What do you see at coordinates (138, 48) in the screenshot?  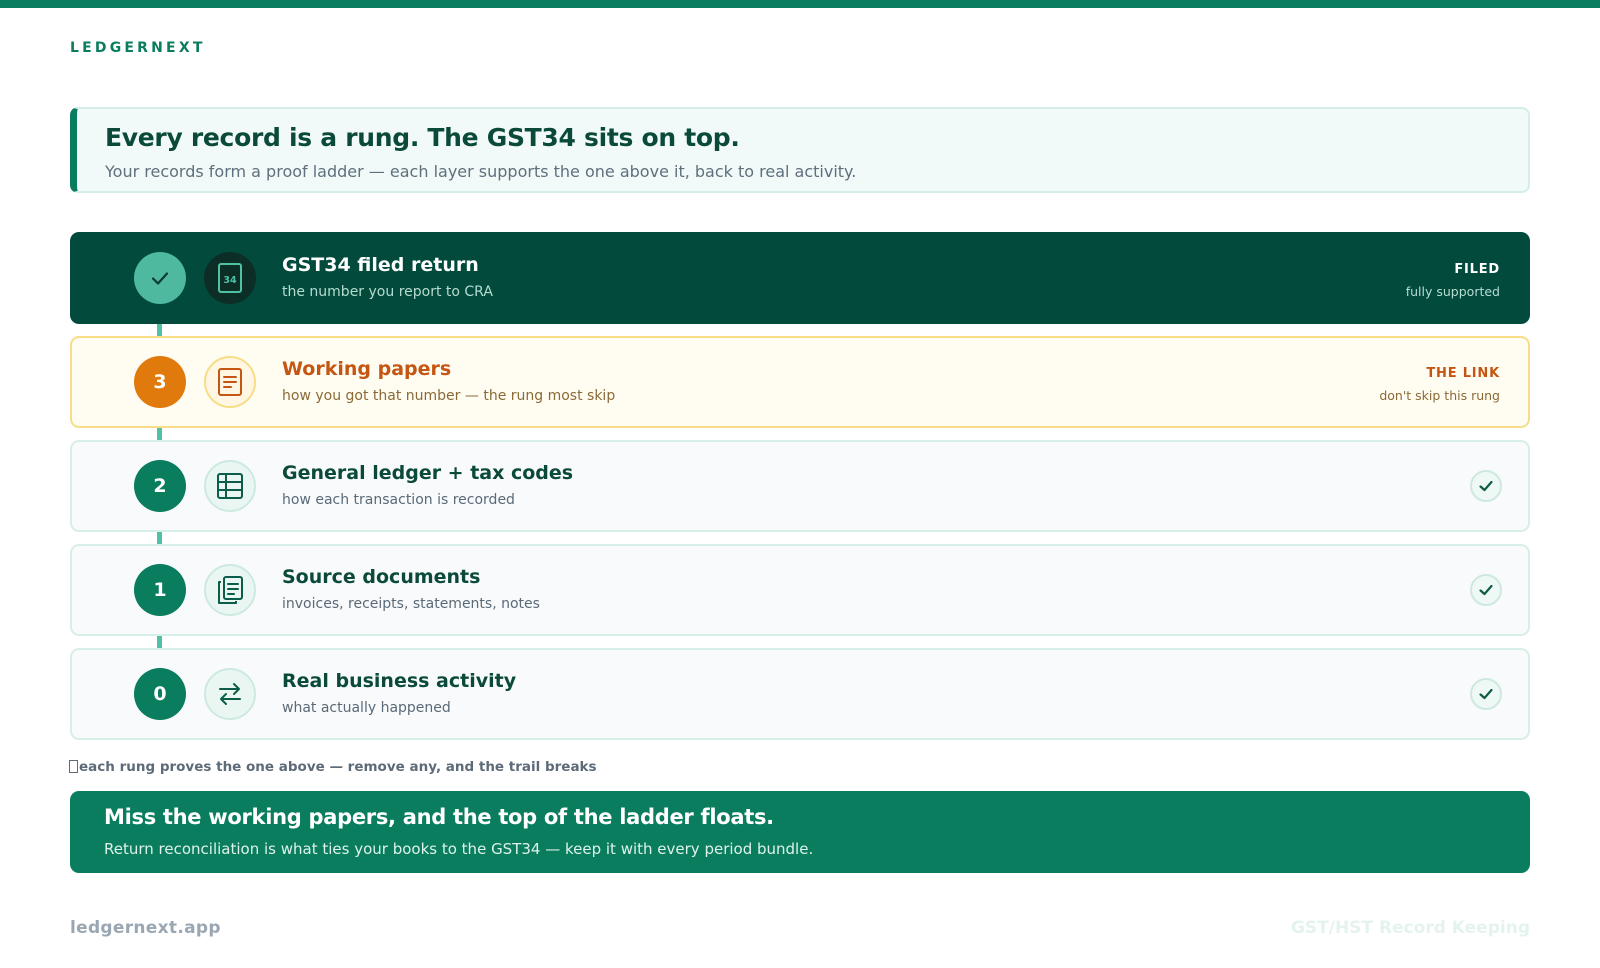 I see `brand-logo: LEDGERNEXT` at bounding box center [138, 48].